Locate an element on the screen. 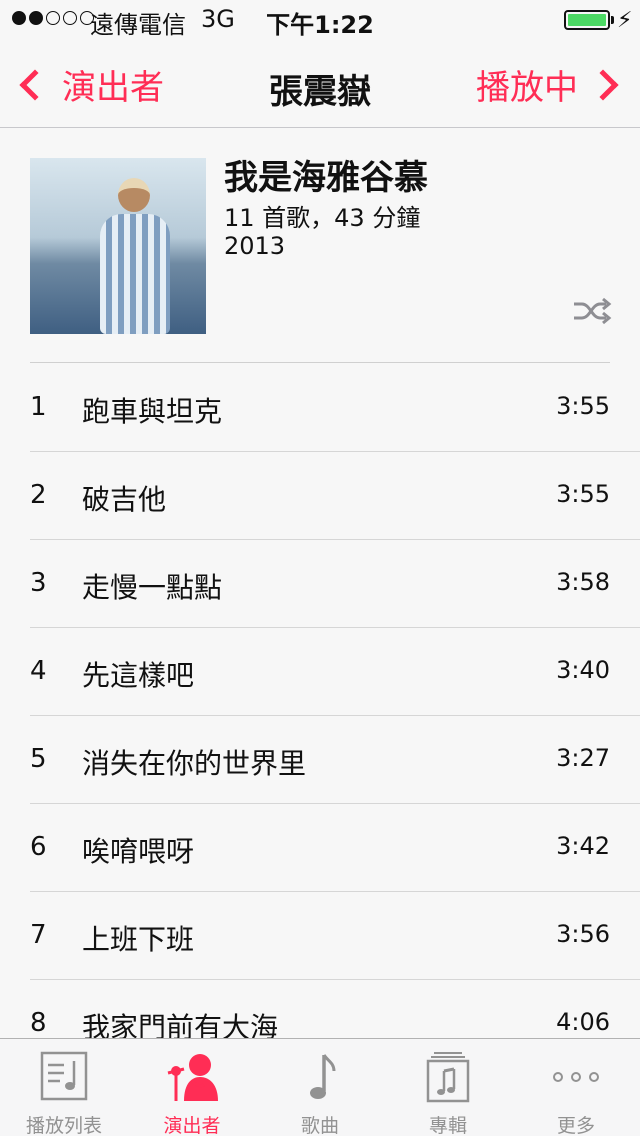  tab-albums: 專輯 is located at coordinates (448, 1087).